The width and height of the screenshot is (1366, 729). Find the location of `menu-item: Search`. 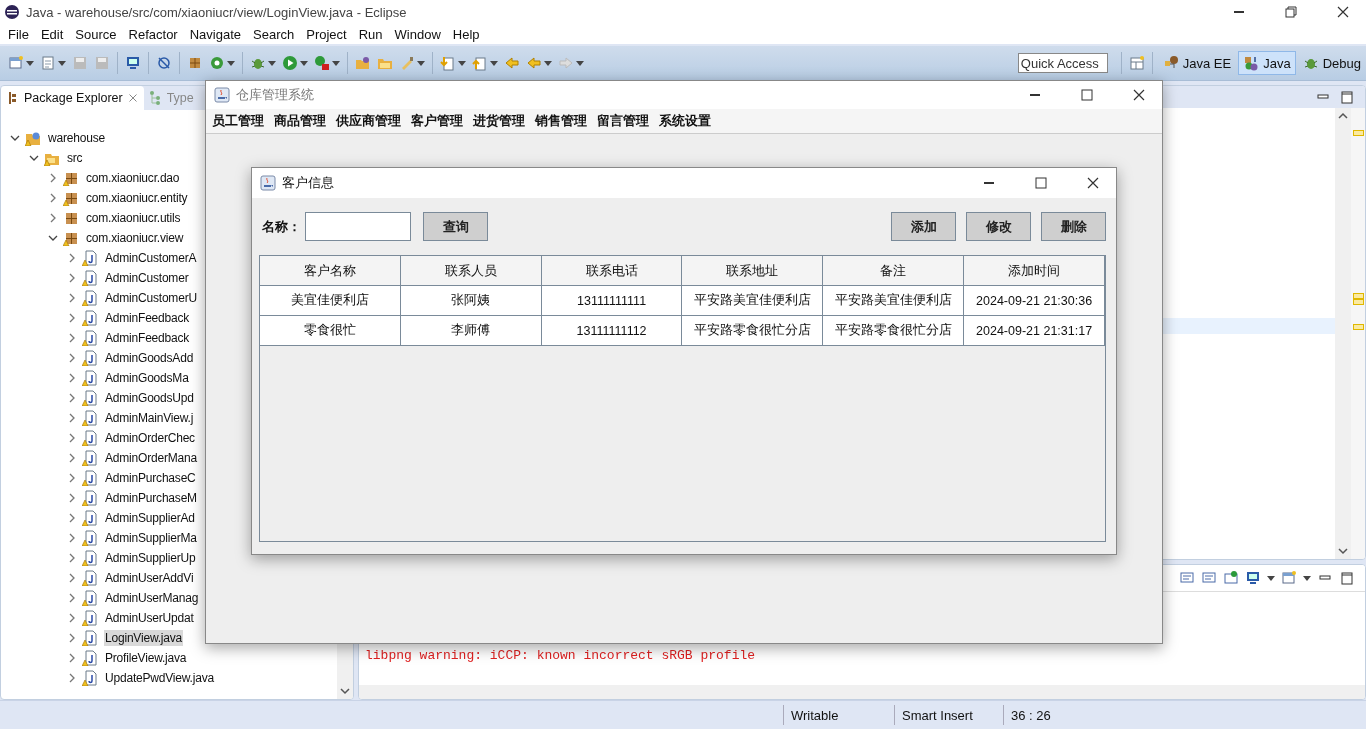

menu-item: Search is located at coordinates (274, 34).